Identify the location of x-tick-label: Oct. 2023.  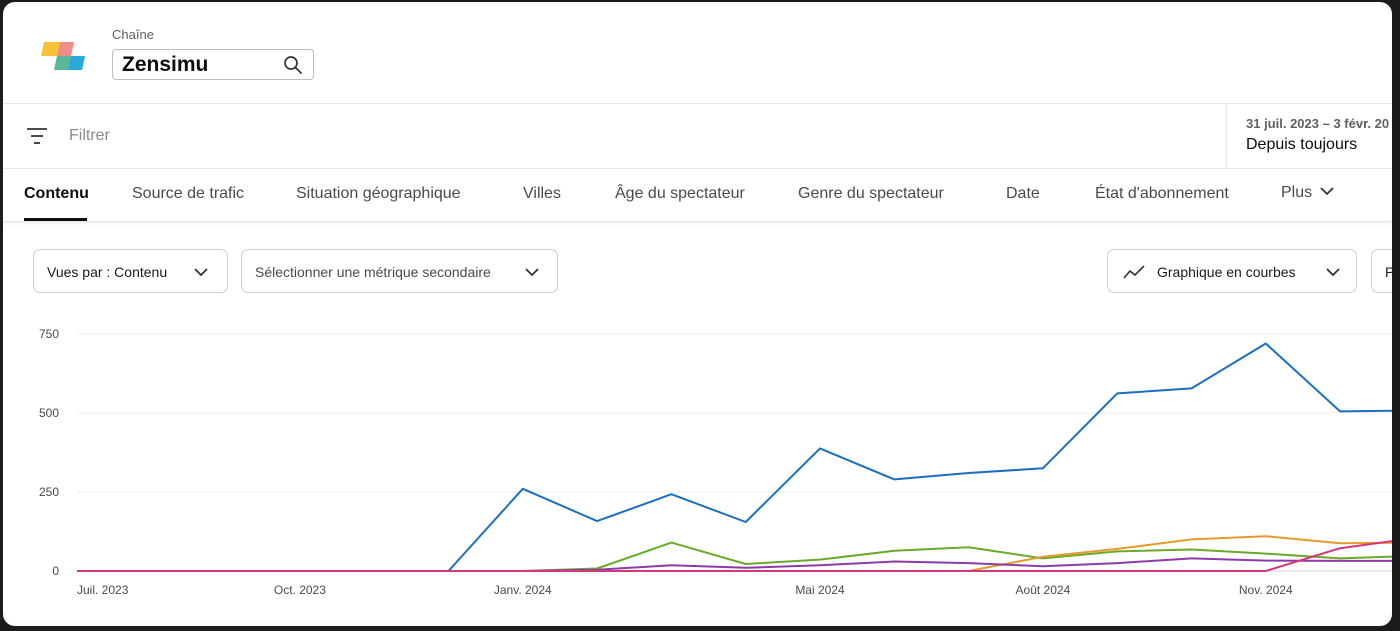
(300, 590).